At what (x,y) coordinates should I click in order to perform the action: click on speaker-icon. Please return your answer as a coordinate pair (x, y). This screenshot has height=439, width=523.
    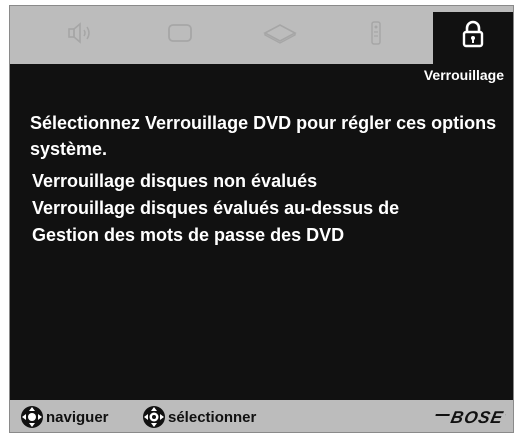
    Looking at the image, I should click on (79, 33).